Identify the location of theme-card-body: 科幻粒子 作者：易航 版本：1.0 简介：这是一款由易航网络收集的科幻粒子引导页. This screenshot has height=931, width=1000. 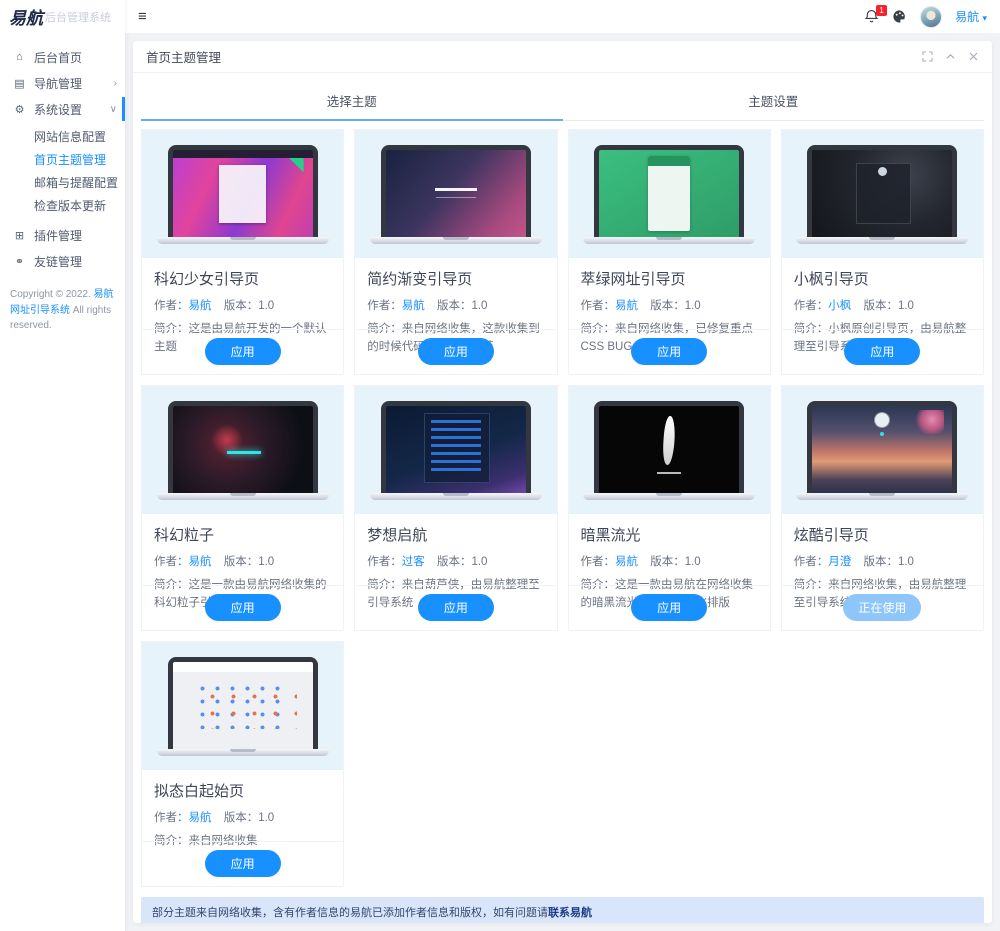
(242, 561).